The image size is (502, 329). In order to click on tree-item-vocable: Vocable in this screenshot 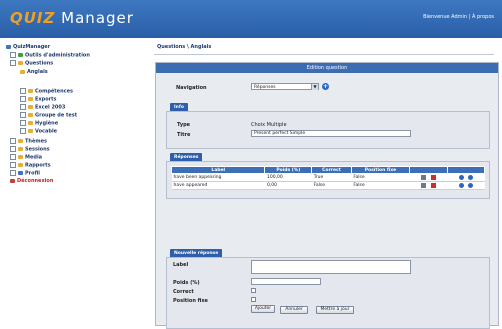, I will do `click(38, 131)`.